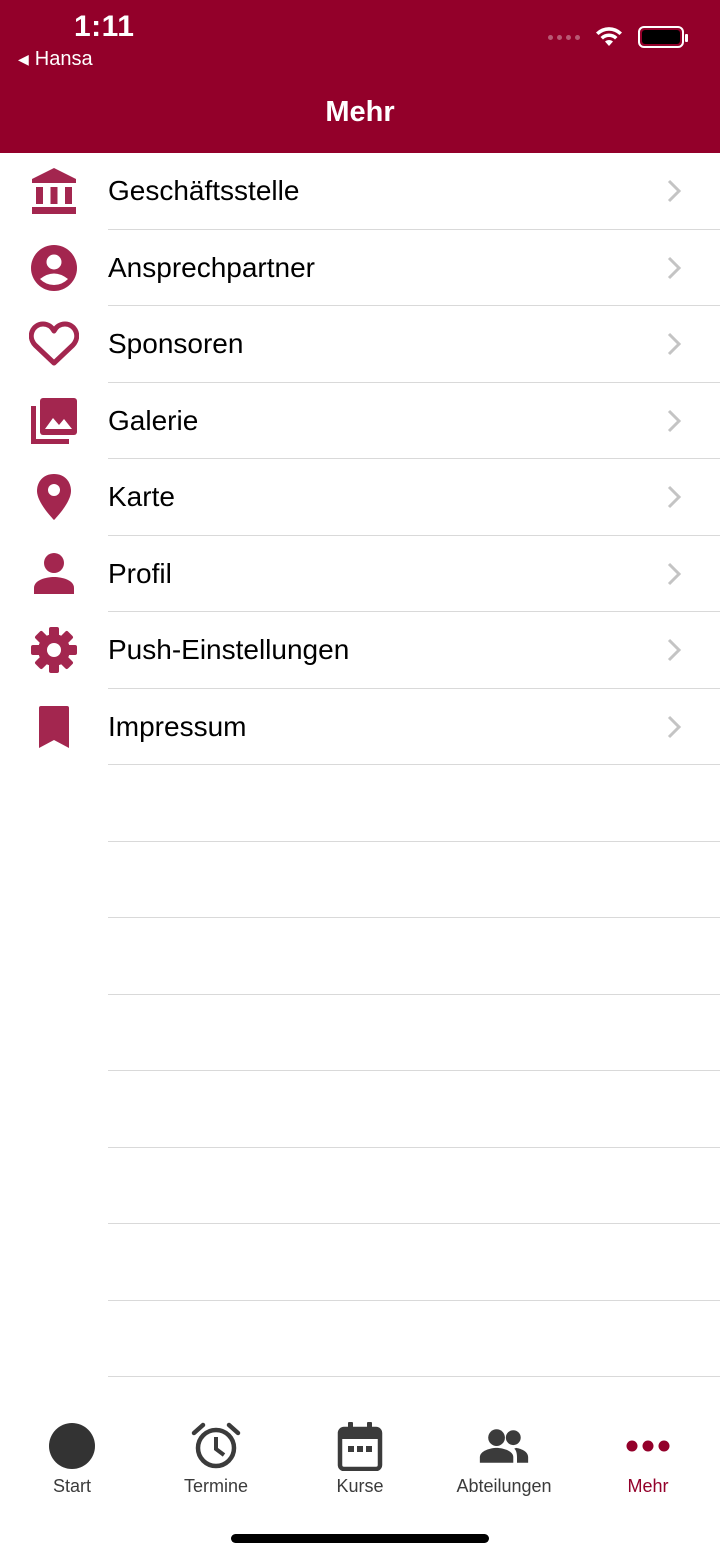 This screenshot has width=720, height=1558. What do you see at coordinates (63, 59) in the screenshot?
I see `back-app-label: Hansa` at bounding box center [63, 59].